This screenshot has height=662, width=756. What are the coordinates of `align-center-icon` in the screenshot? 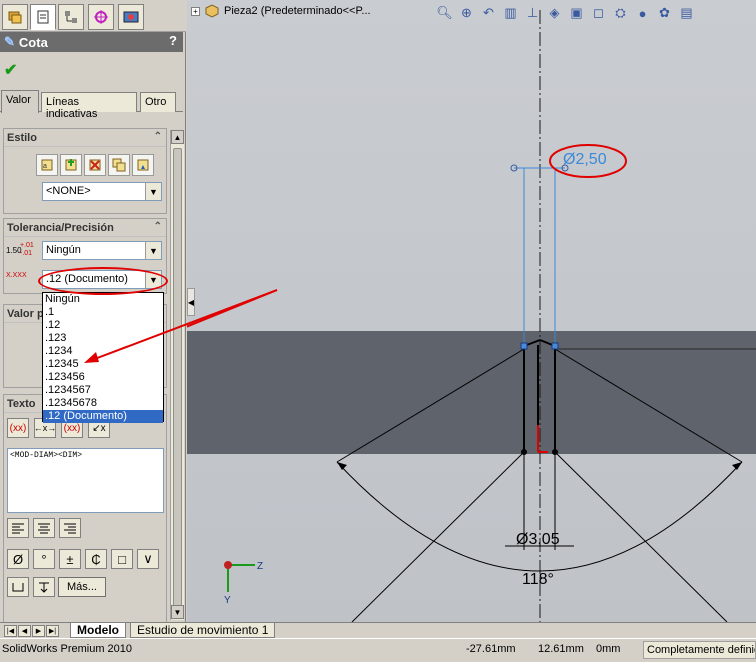 It's located at (44, 528).